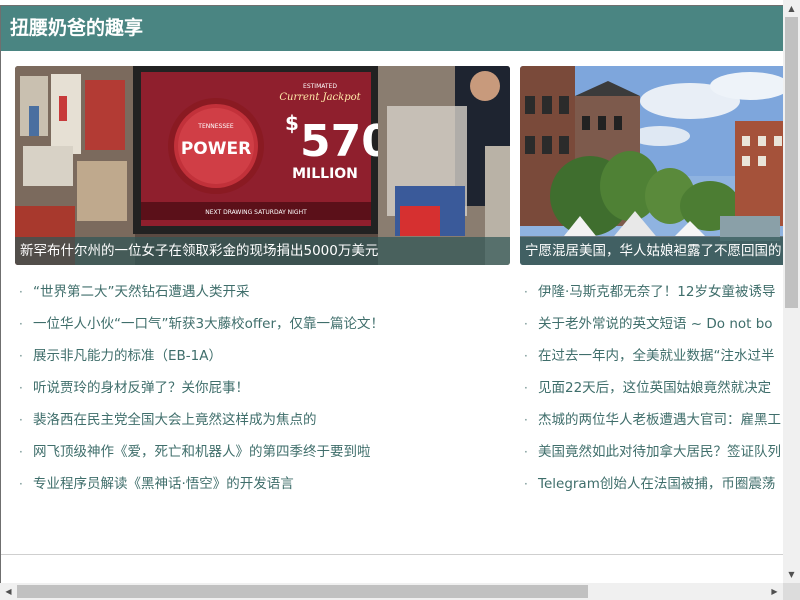 This screenshot has width=800, height=600. Describe the element at coordinates (76, 28) in the screenshot. I see `site-title: 扭腰奶爸的趣享` at that location.